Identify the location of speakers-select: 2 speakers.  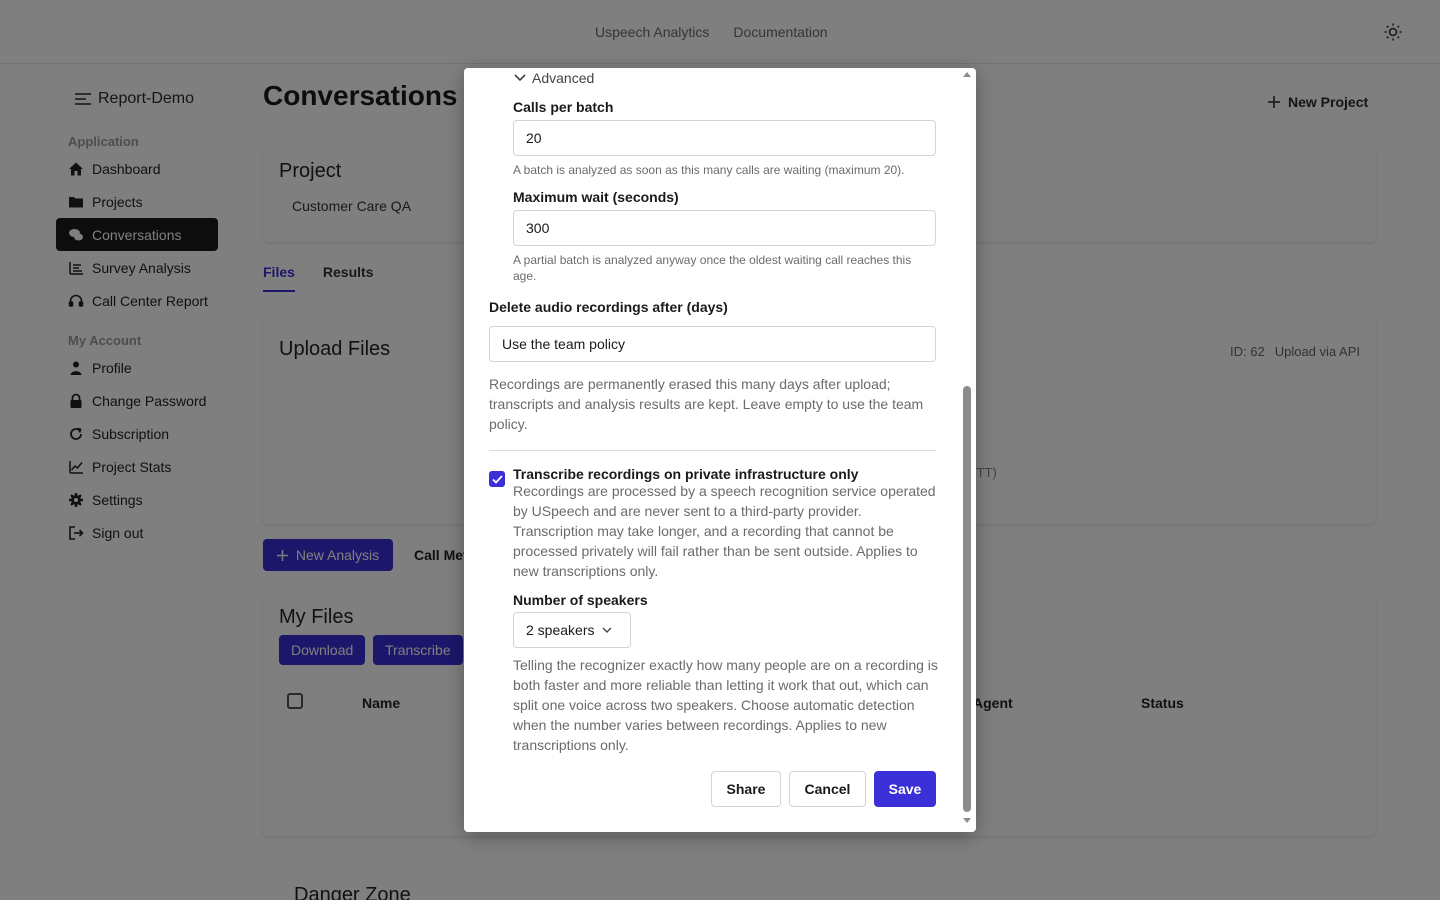
(572, 630).